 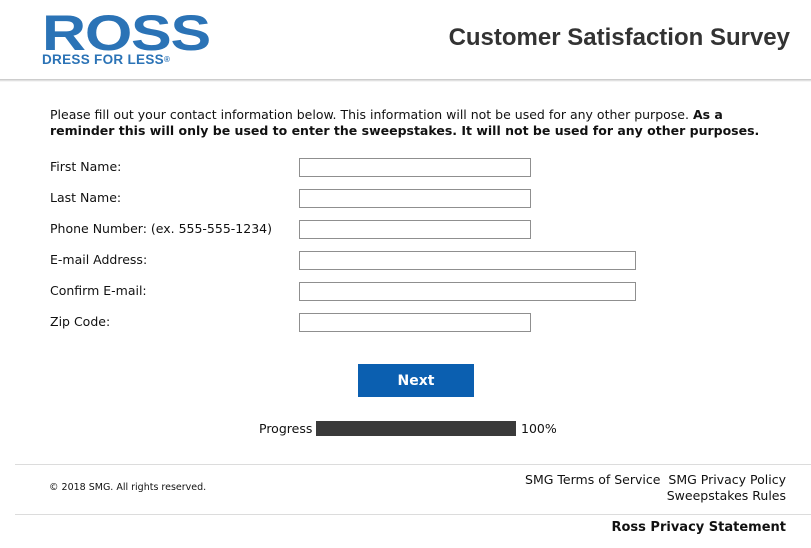 What do you see at coordinates (86, 197) in the screenshot?
I see `last-name-label: Last Name:` at bounding box center [86, 197].